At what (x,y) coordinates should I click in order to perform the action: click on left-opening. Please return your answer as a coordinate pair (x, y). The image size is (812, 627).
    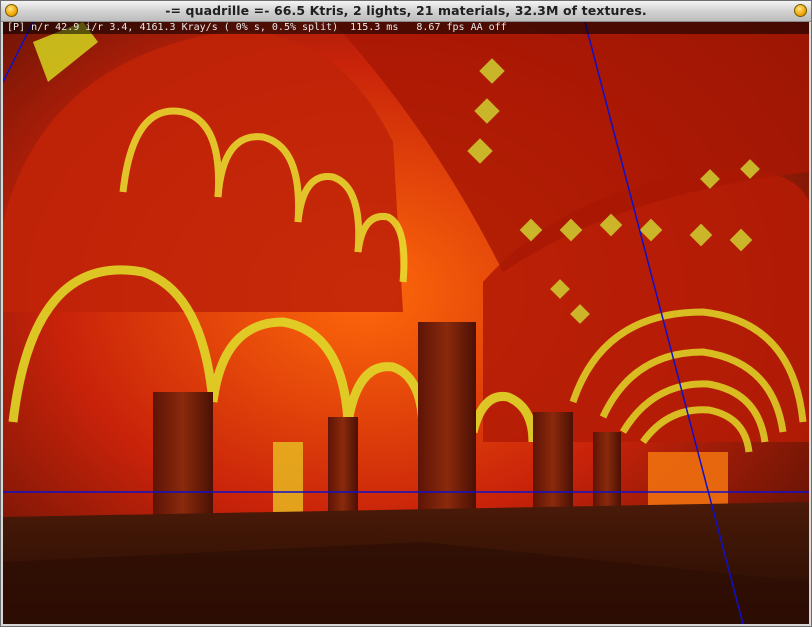
    Looking at the image, I should click on (288, 479).